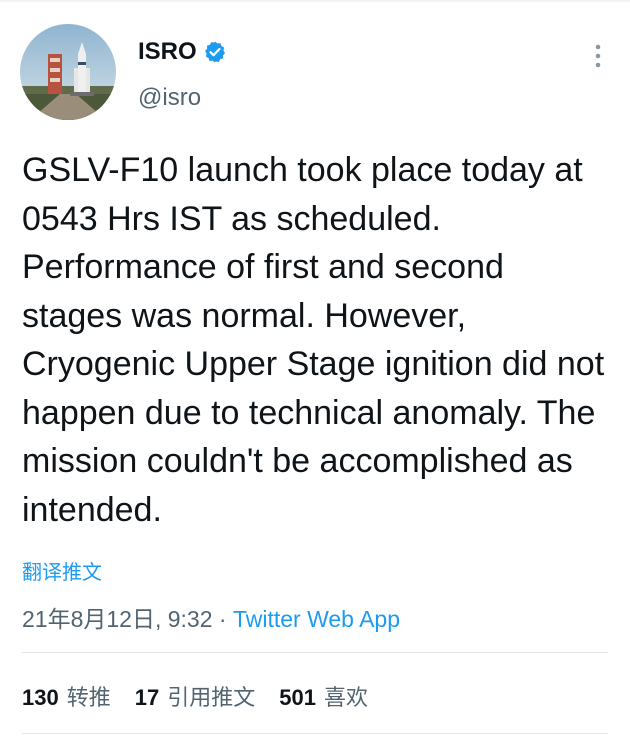  Describe the element at coordinates (40, 697) in the screenshot. I see `retweets-count: 130` at that location.